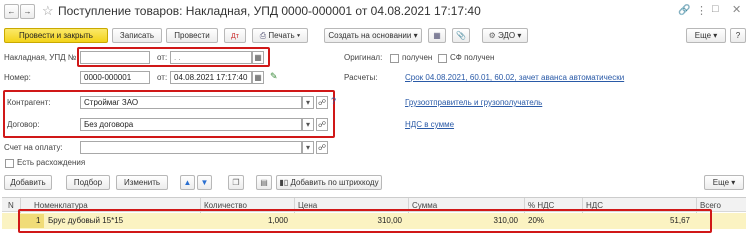  Describe the element at coordinates (417, 57) in the screenshot. I see `original-received-label: получен` at that location.